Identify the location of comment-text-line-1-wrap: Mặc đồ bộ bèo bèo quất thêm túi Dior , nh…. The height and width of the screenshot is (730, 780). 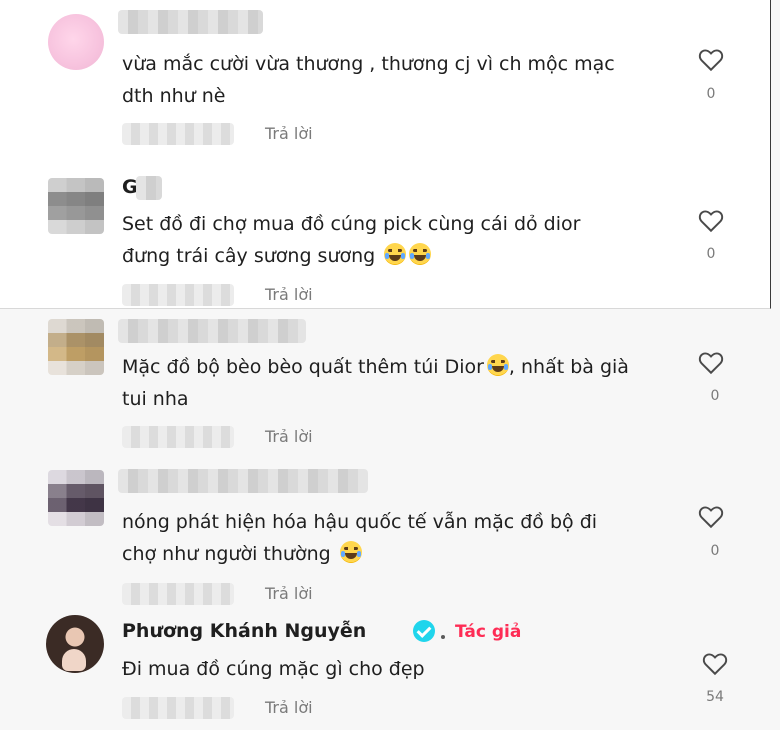
(375, 367).